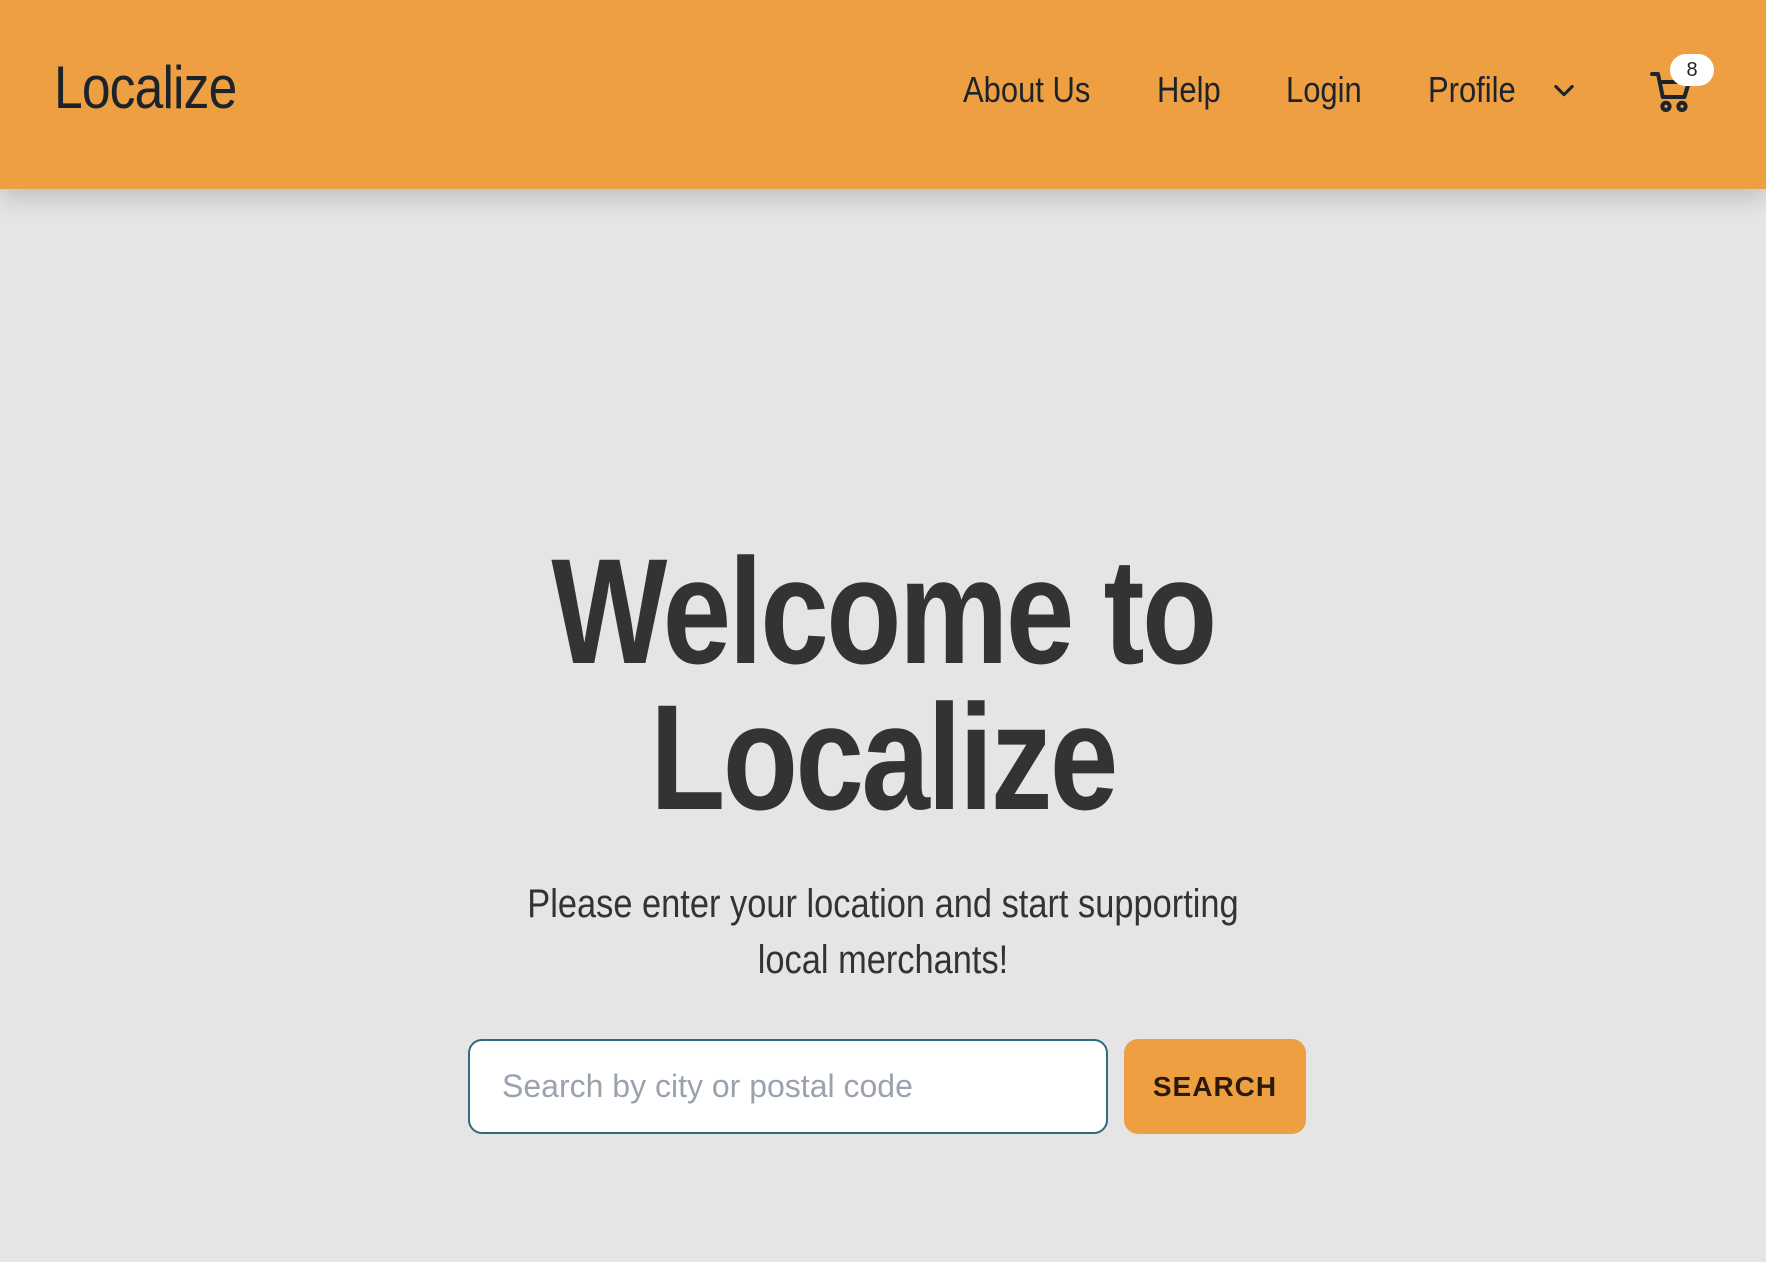  I want to click on brand-logo-text: Localize, so click(145, 88).